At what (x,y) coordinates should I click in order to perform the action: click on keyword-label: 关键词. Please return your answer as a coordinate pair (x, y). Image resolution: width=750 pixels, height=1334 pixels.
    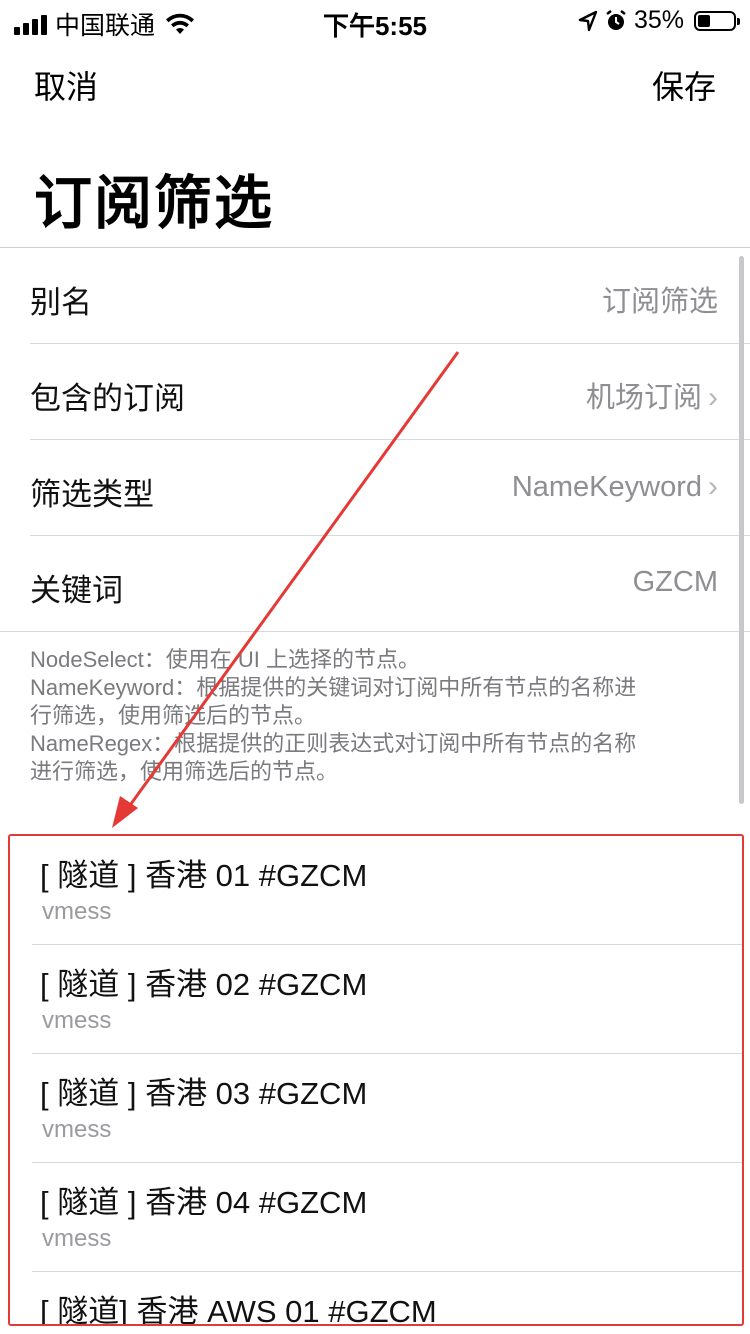
    Looking at the image, I should click on (76, 590).